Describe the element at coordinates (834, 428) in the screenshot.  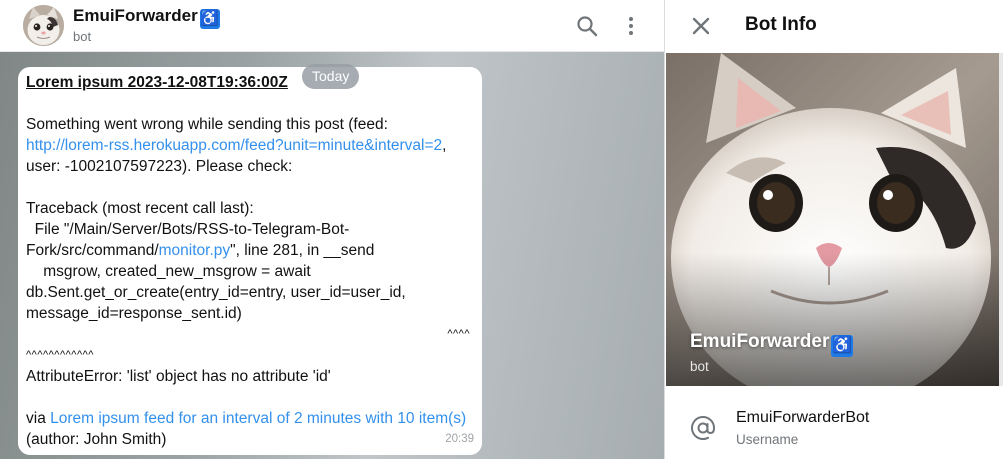
I see `username-row: EmuiForwarderBot Username` at that location.